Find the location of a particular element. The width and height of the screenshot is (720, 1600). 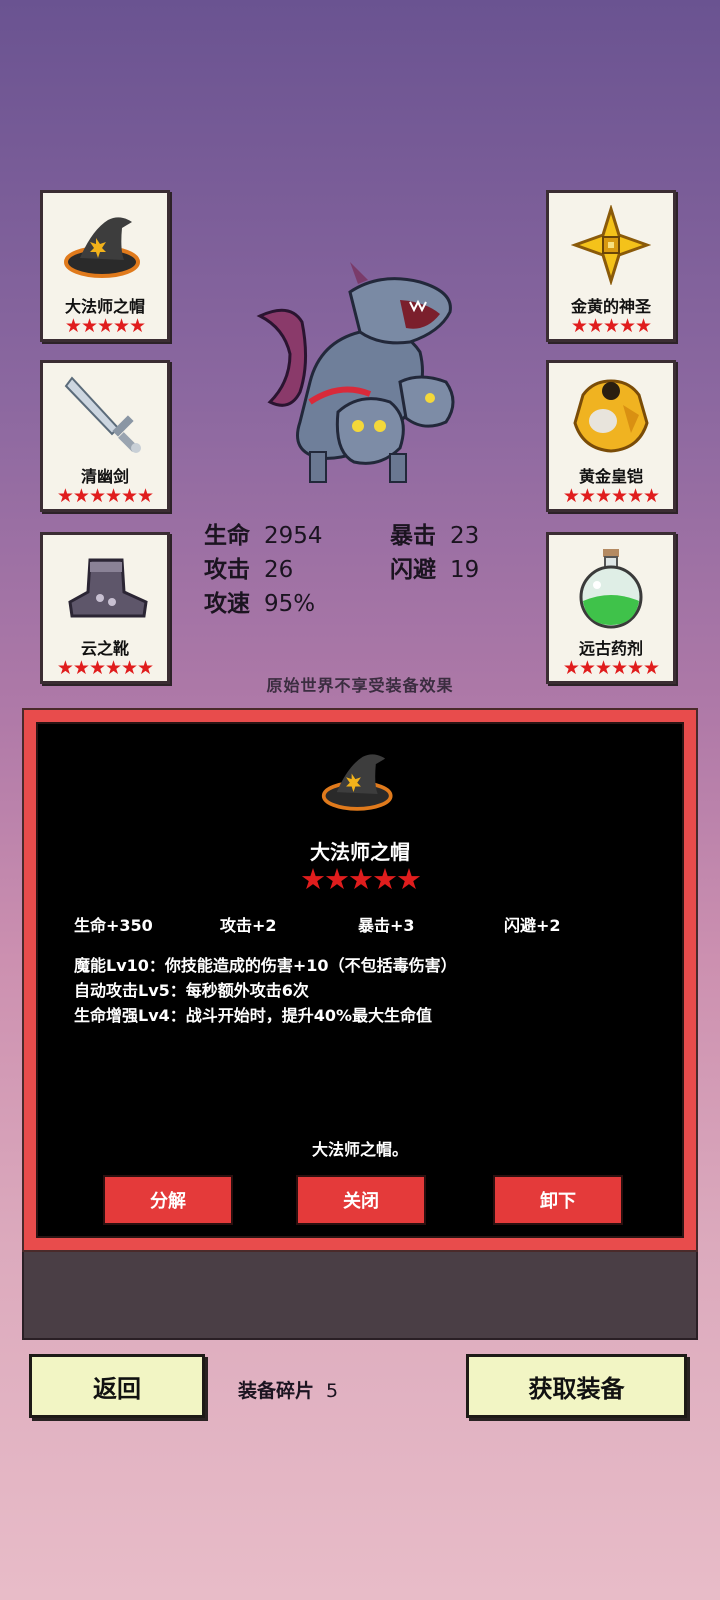

equip-slot-sword: 清幽剑 ★★★★★★ is located at coordinates (105, 436).